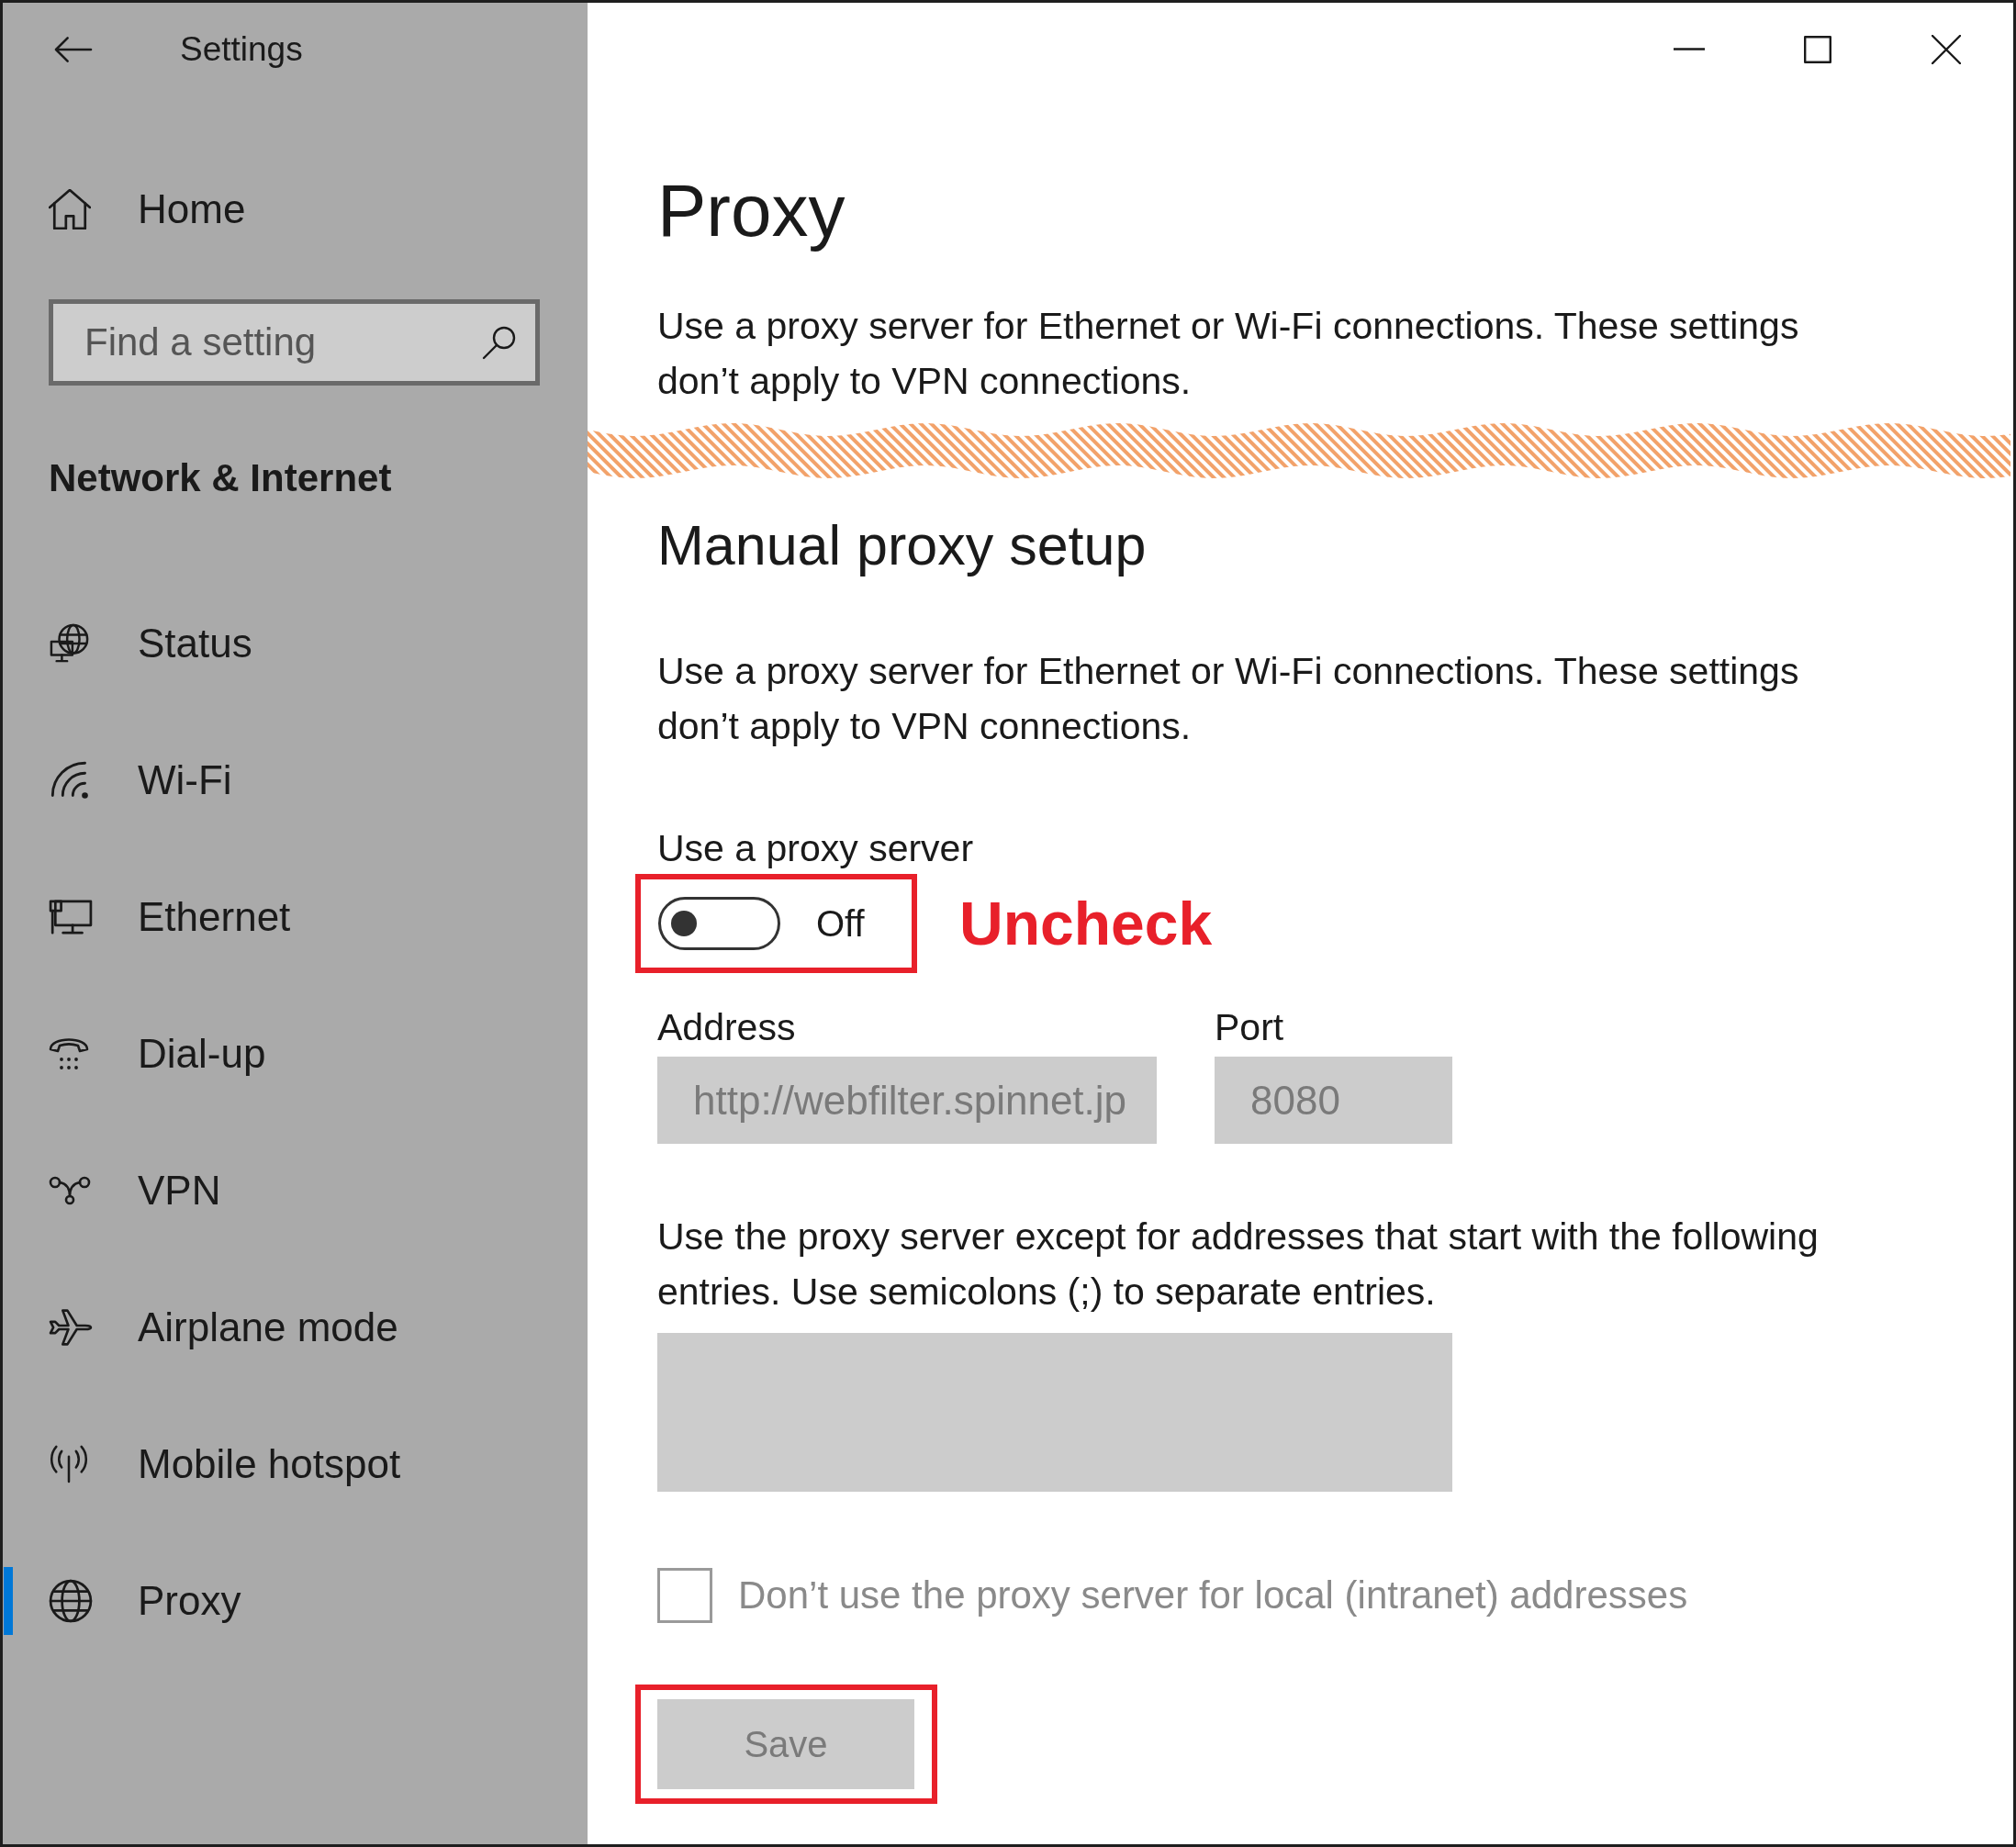  What do you see at coordinates (295, 779) in the screenshot?
I see `nav-item: Wi-Fi` at bounding box center [295, 779].